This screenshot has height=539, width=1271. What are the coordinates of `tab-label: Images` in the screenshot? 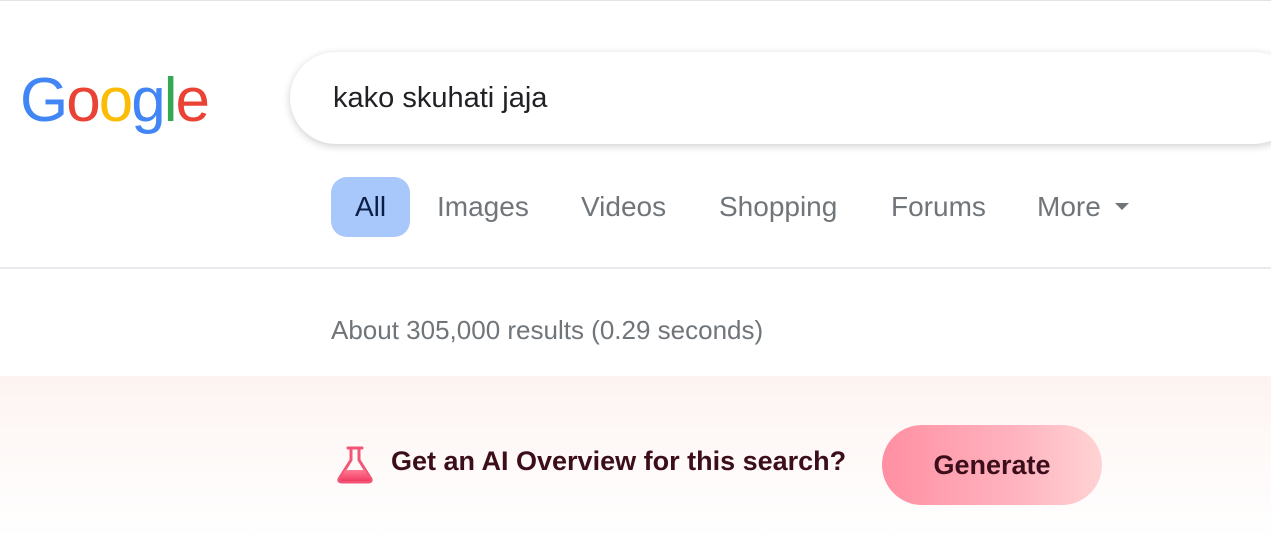 It's located at (483, 206).